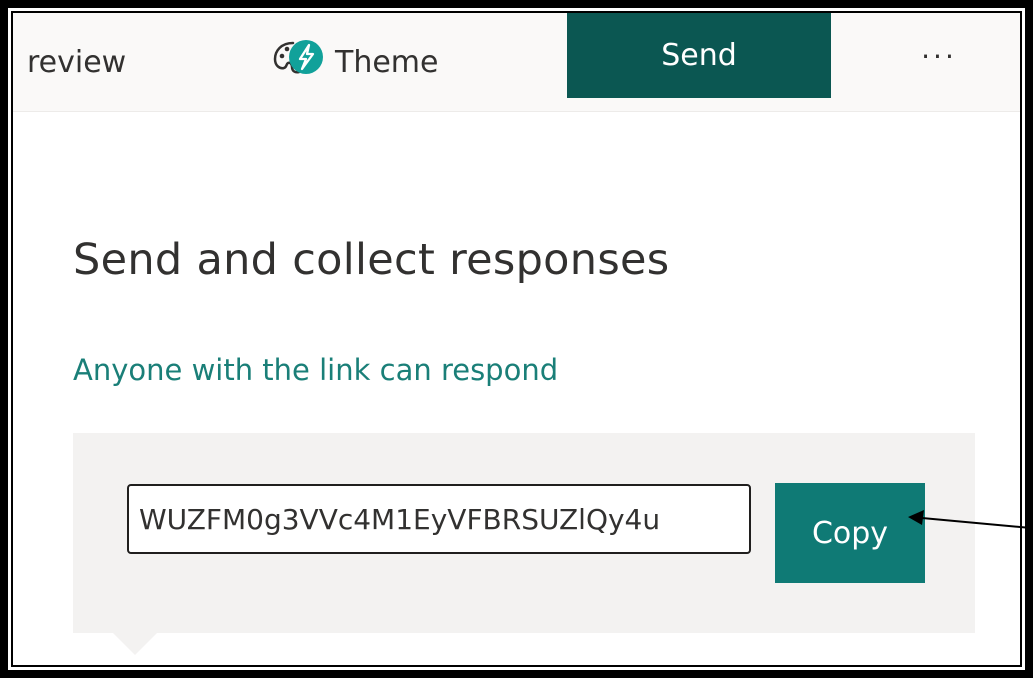 This screenshot has height=678, width=1033. Describe the element at coordinates (439, 519) in the screenshot. I see `share-link-input` at that location.